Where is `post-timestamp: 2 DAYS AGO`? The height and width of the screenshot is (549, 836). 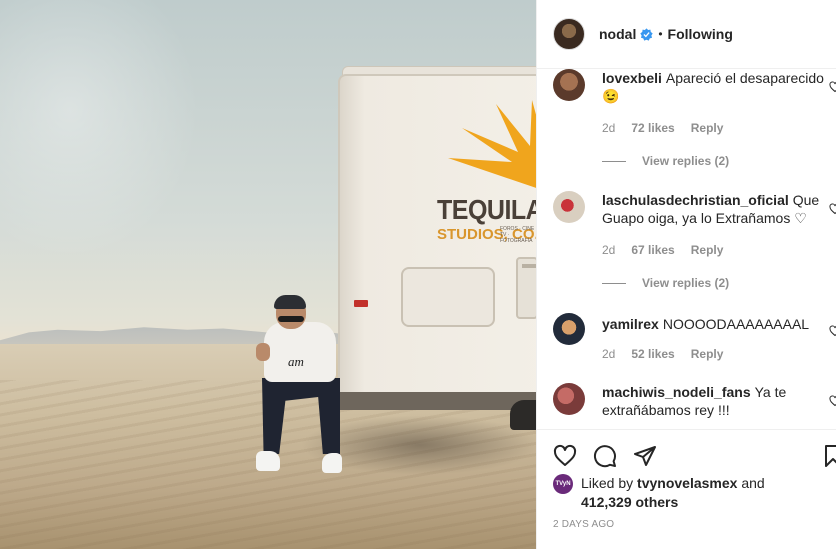
post-timestamp: 2 DAYS AGO is located at coordinates (583, 524).